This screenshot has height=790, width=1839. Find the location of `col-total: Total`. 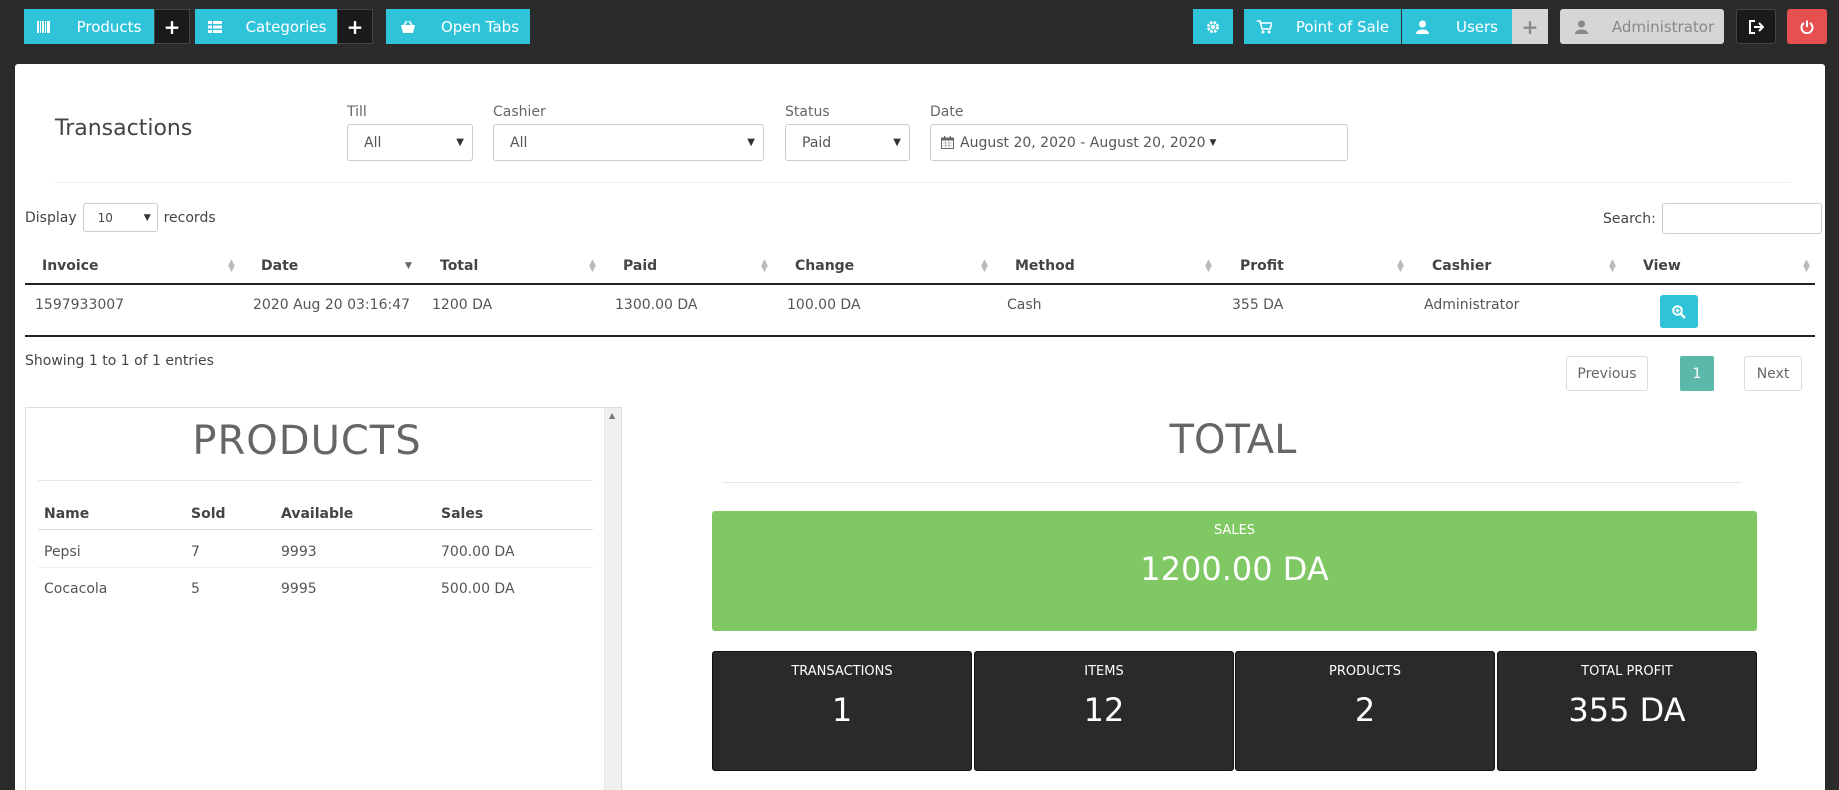

col-total: Total is located at coordinates (459, 266).